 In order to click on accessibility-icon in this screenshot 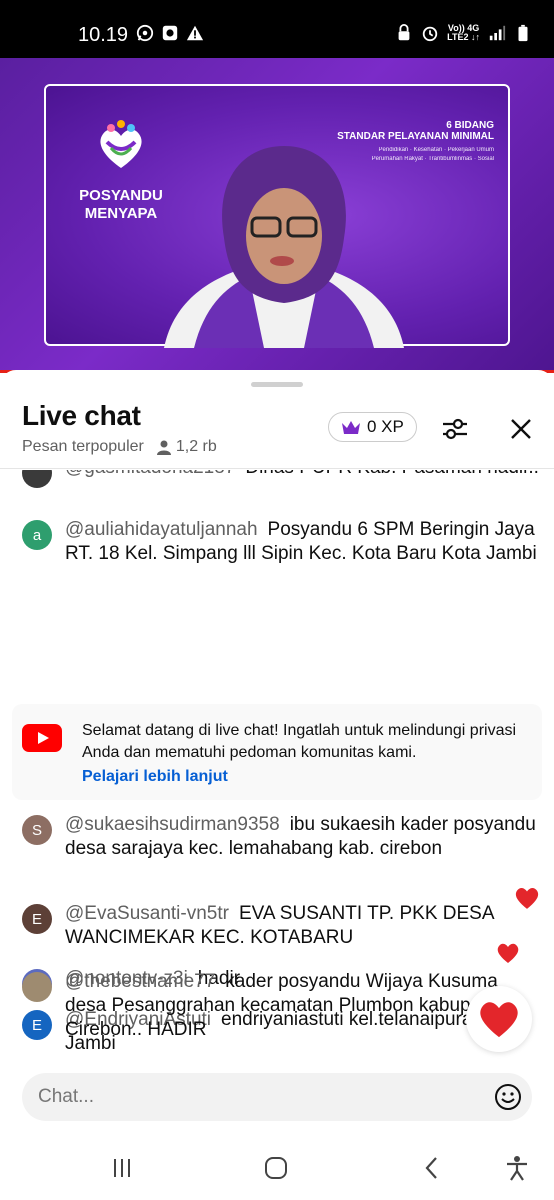, I will do `click(517, 1168)`.